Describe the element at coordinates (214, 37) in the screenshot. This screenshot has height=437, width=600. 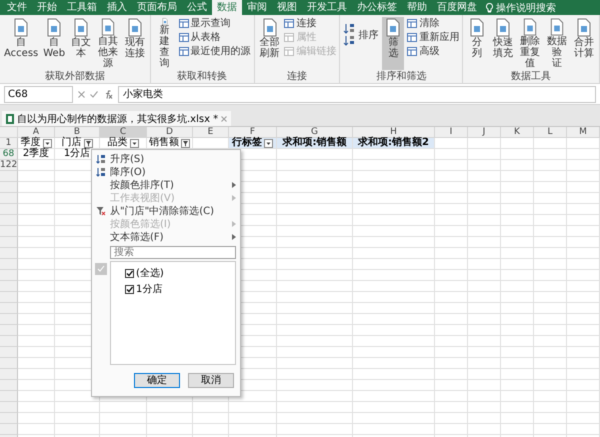
I see `ribbon-small-button: 从表格` at that location.